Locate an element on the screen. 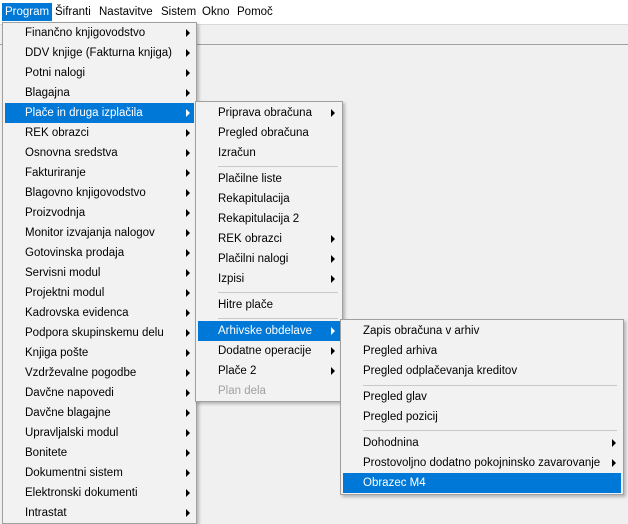 Image resolution: width=628 pixels, height=524 pixels. menu-item-dohodnina: Dohodnina is located at coordinates (482, 443).